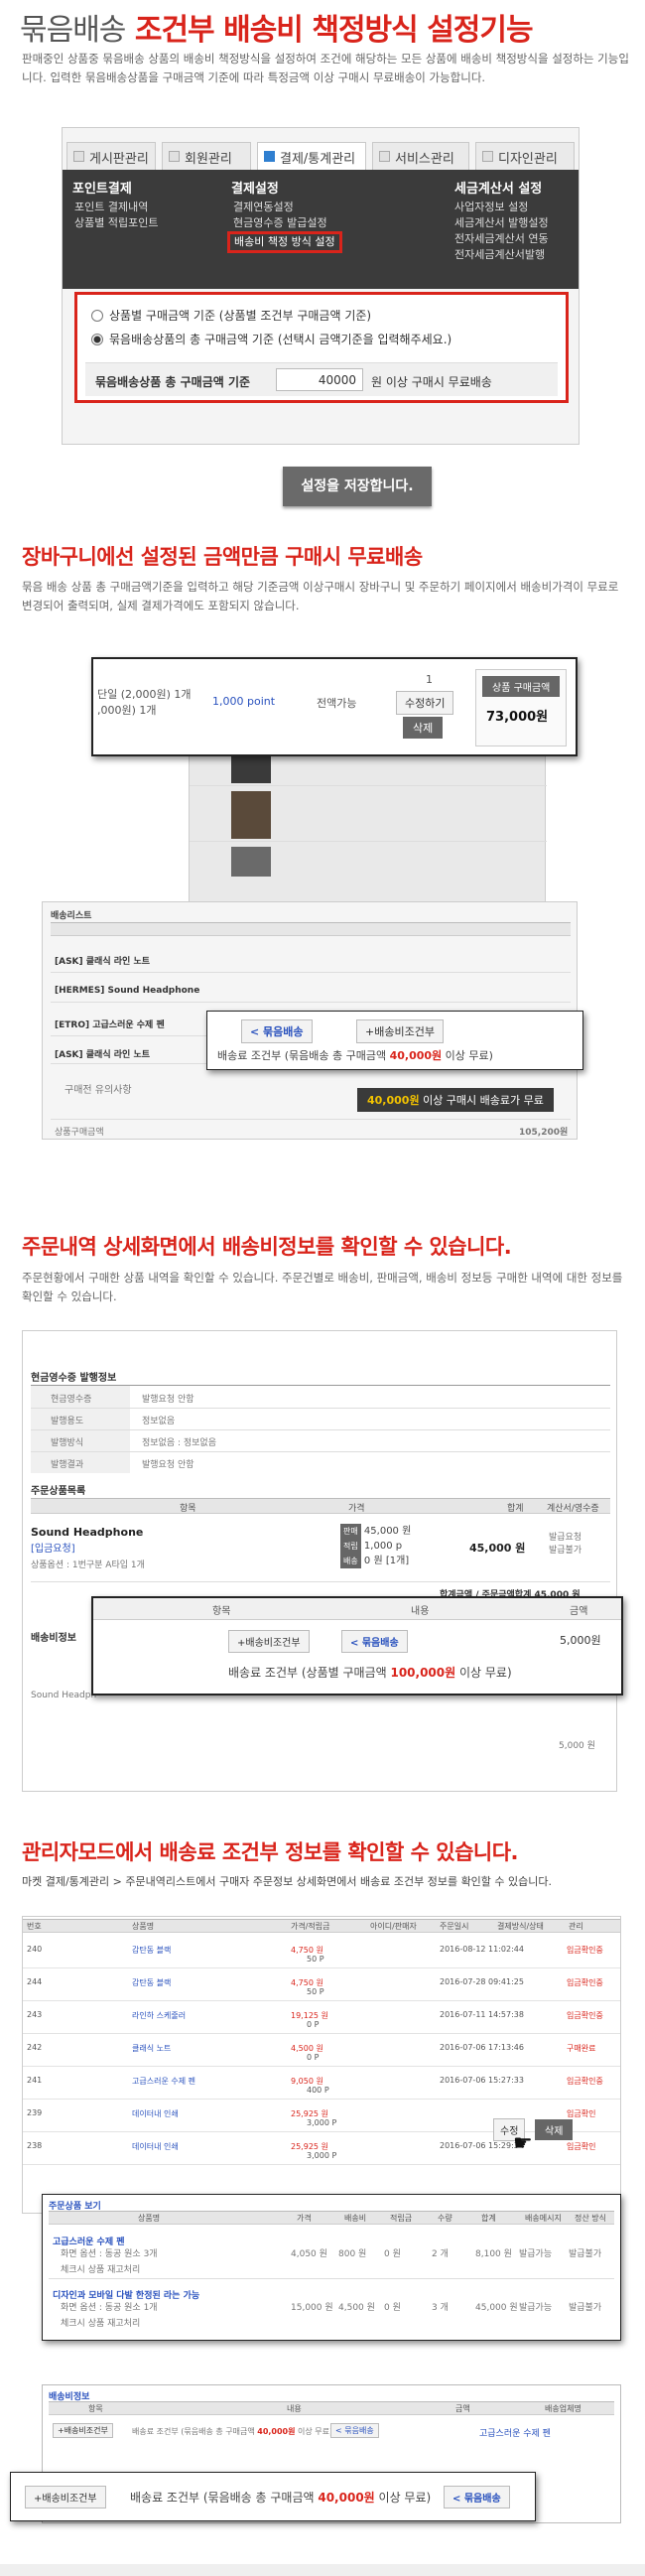  I want to click on menu-item: 현금영수증 발급설정, so click(287, 223).